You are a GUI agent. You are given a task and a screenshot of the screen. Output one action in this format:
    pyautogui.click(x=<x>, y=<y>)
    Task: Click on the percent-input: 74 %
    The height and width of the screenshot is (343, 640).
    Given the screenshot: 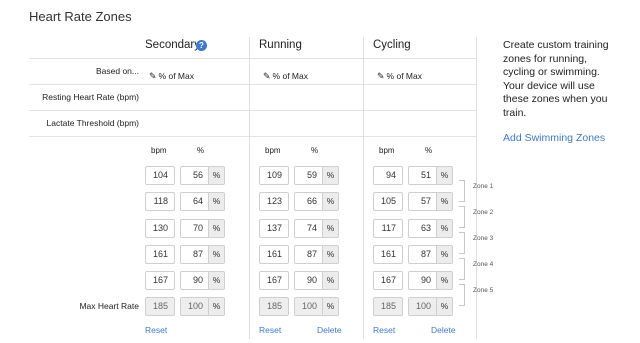 What is the action you would take?
    pyautogui.click(x=316, y=228)
    